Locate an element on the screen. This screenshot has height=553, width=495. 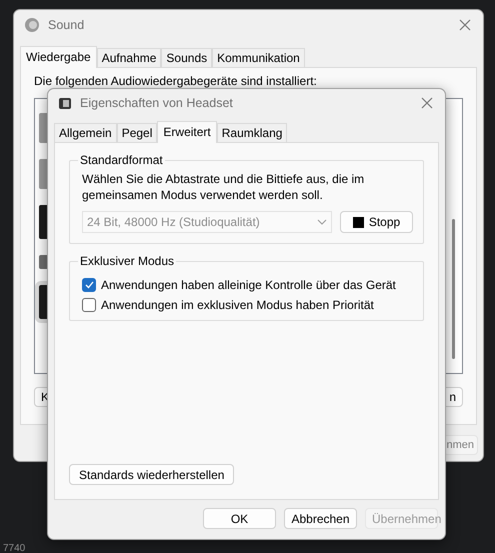
window-title: Eigenschaften von Headset is located at coordinates (157, 103).